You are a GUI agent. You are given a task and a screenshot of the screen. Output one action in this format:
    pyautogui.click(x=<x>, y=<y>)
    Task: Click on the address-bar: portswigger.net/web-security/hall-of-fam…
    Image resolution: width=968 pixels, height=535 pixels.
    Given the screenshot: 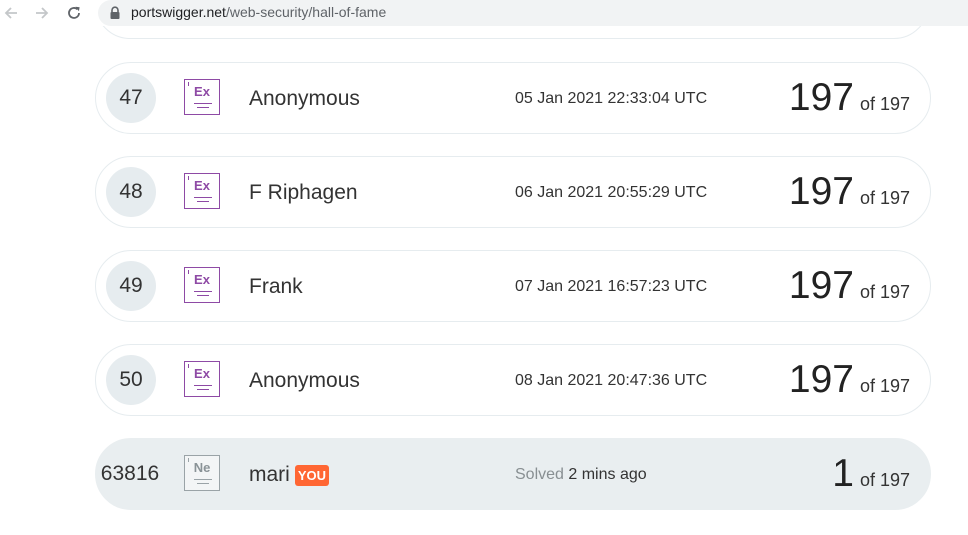 What is the action you would take?
    pyautogui.click(x=533, y=13)
    